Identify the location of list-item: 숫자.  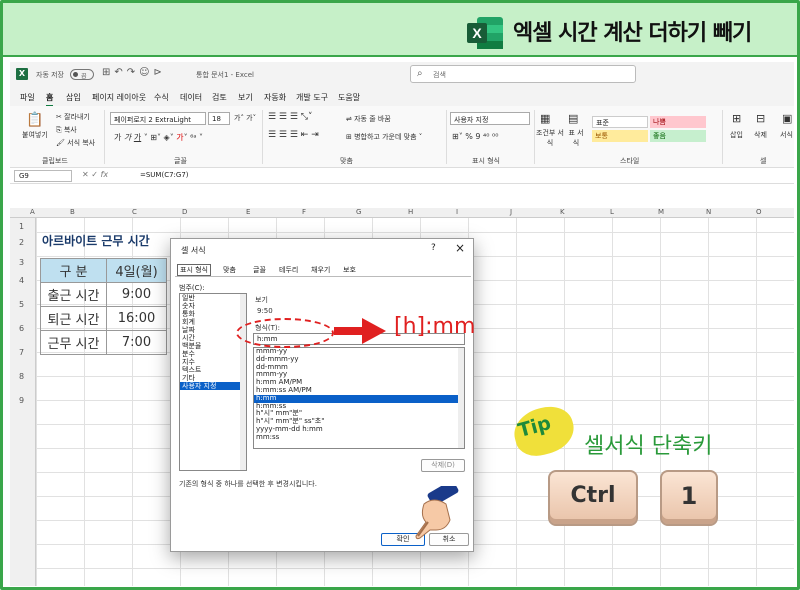
(213, 306).